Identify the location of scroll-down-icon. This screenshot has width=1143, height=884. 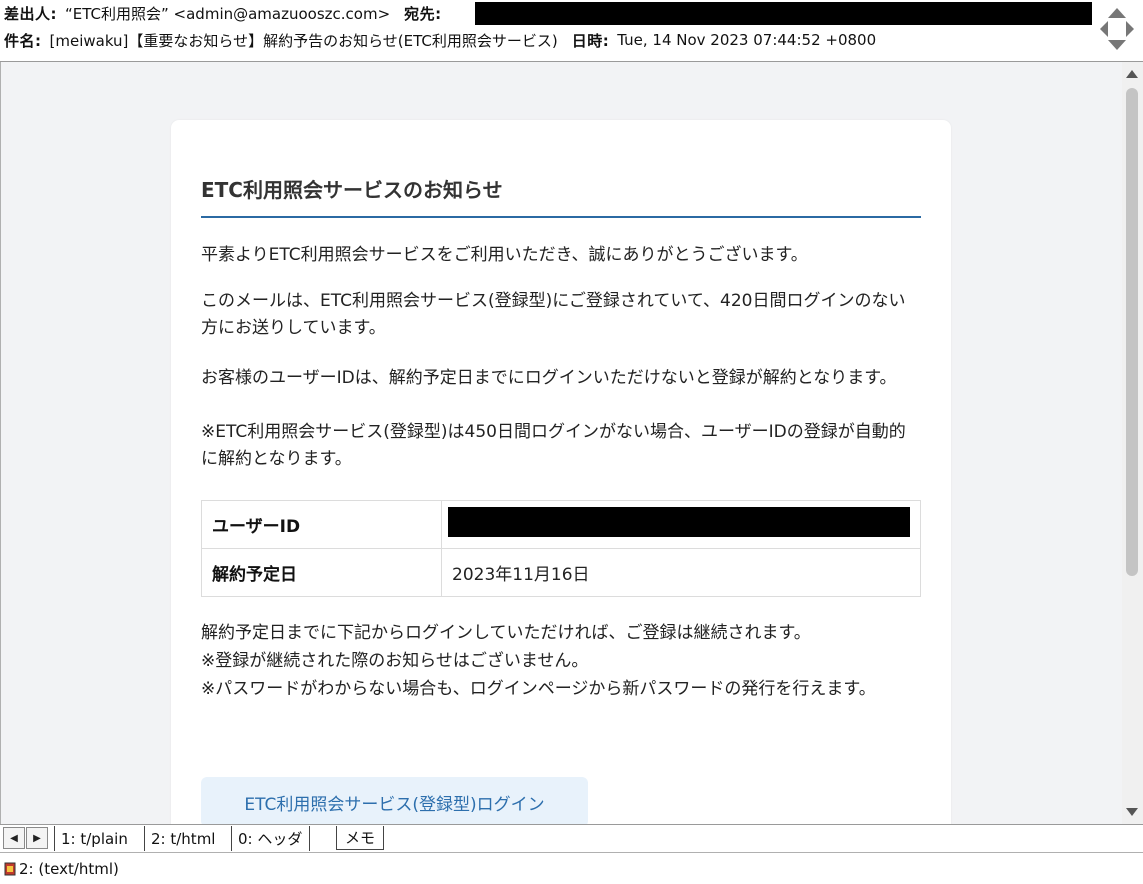
(1132, 812).